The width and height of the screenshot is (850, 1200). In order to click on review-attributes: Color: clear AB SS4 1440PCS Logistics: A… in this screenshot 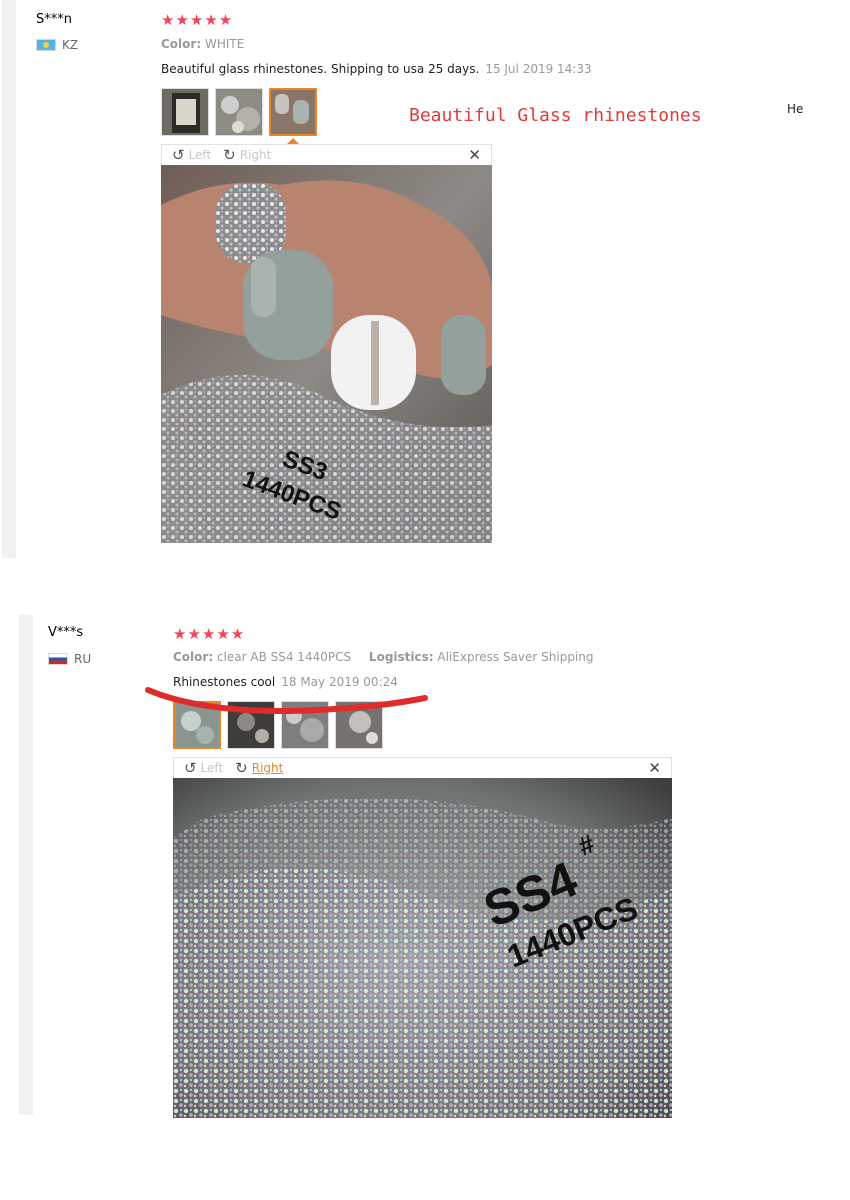, I will do `click(390, 657)`.